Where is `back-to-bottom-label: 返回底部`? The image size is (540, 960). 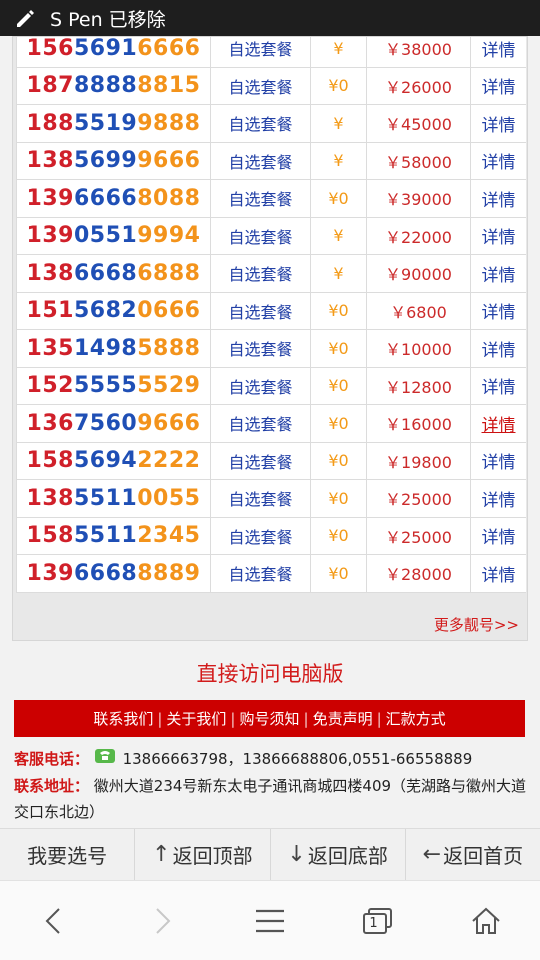 back-to-bottom-label: 返回底部 is located at coordinates (347, 856).